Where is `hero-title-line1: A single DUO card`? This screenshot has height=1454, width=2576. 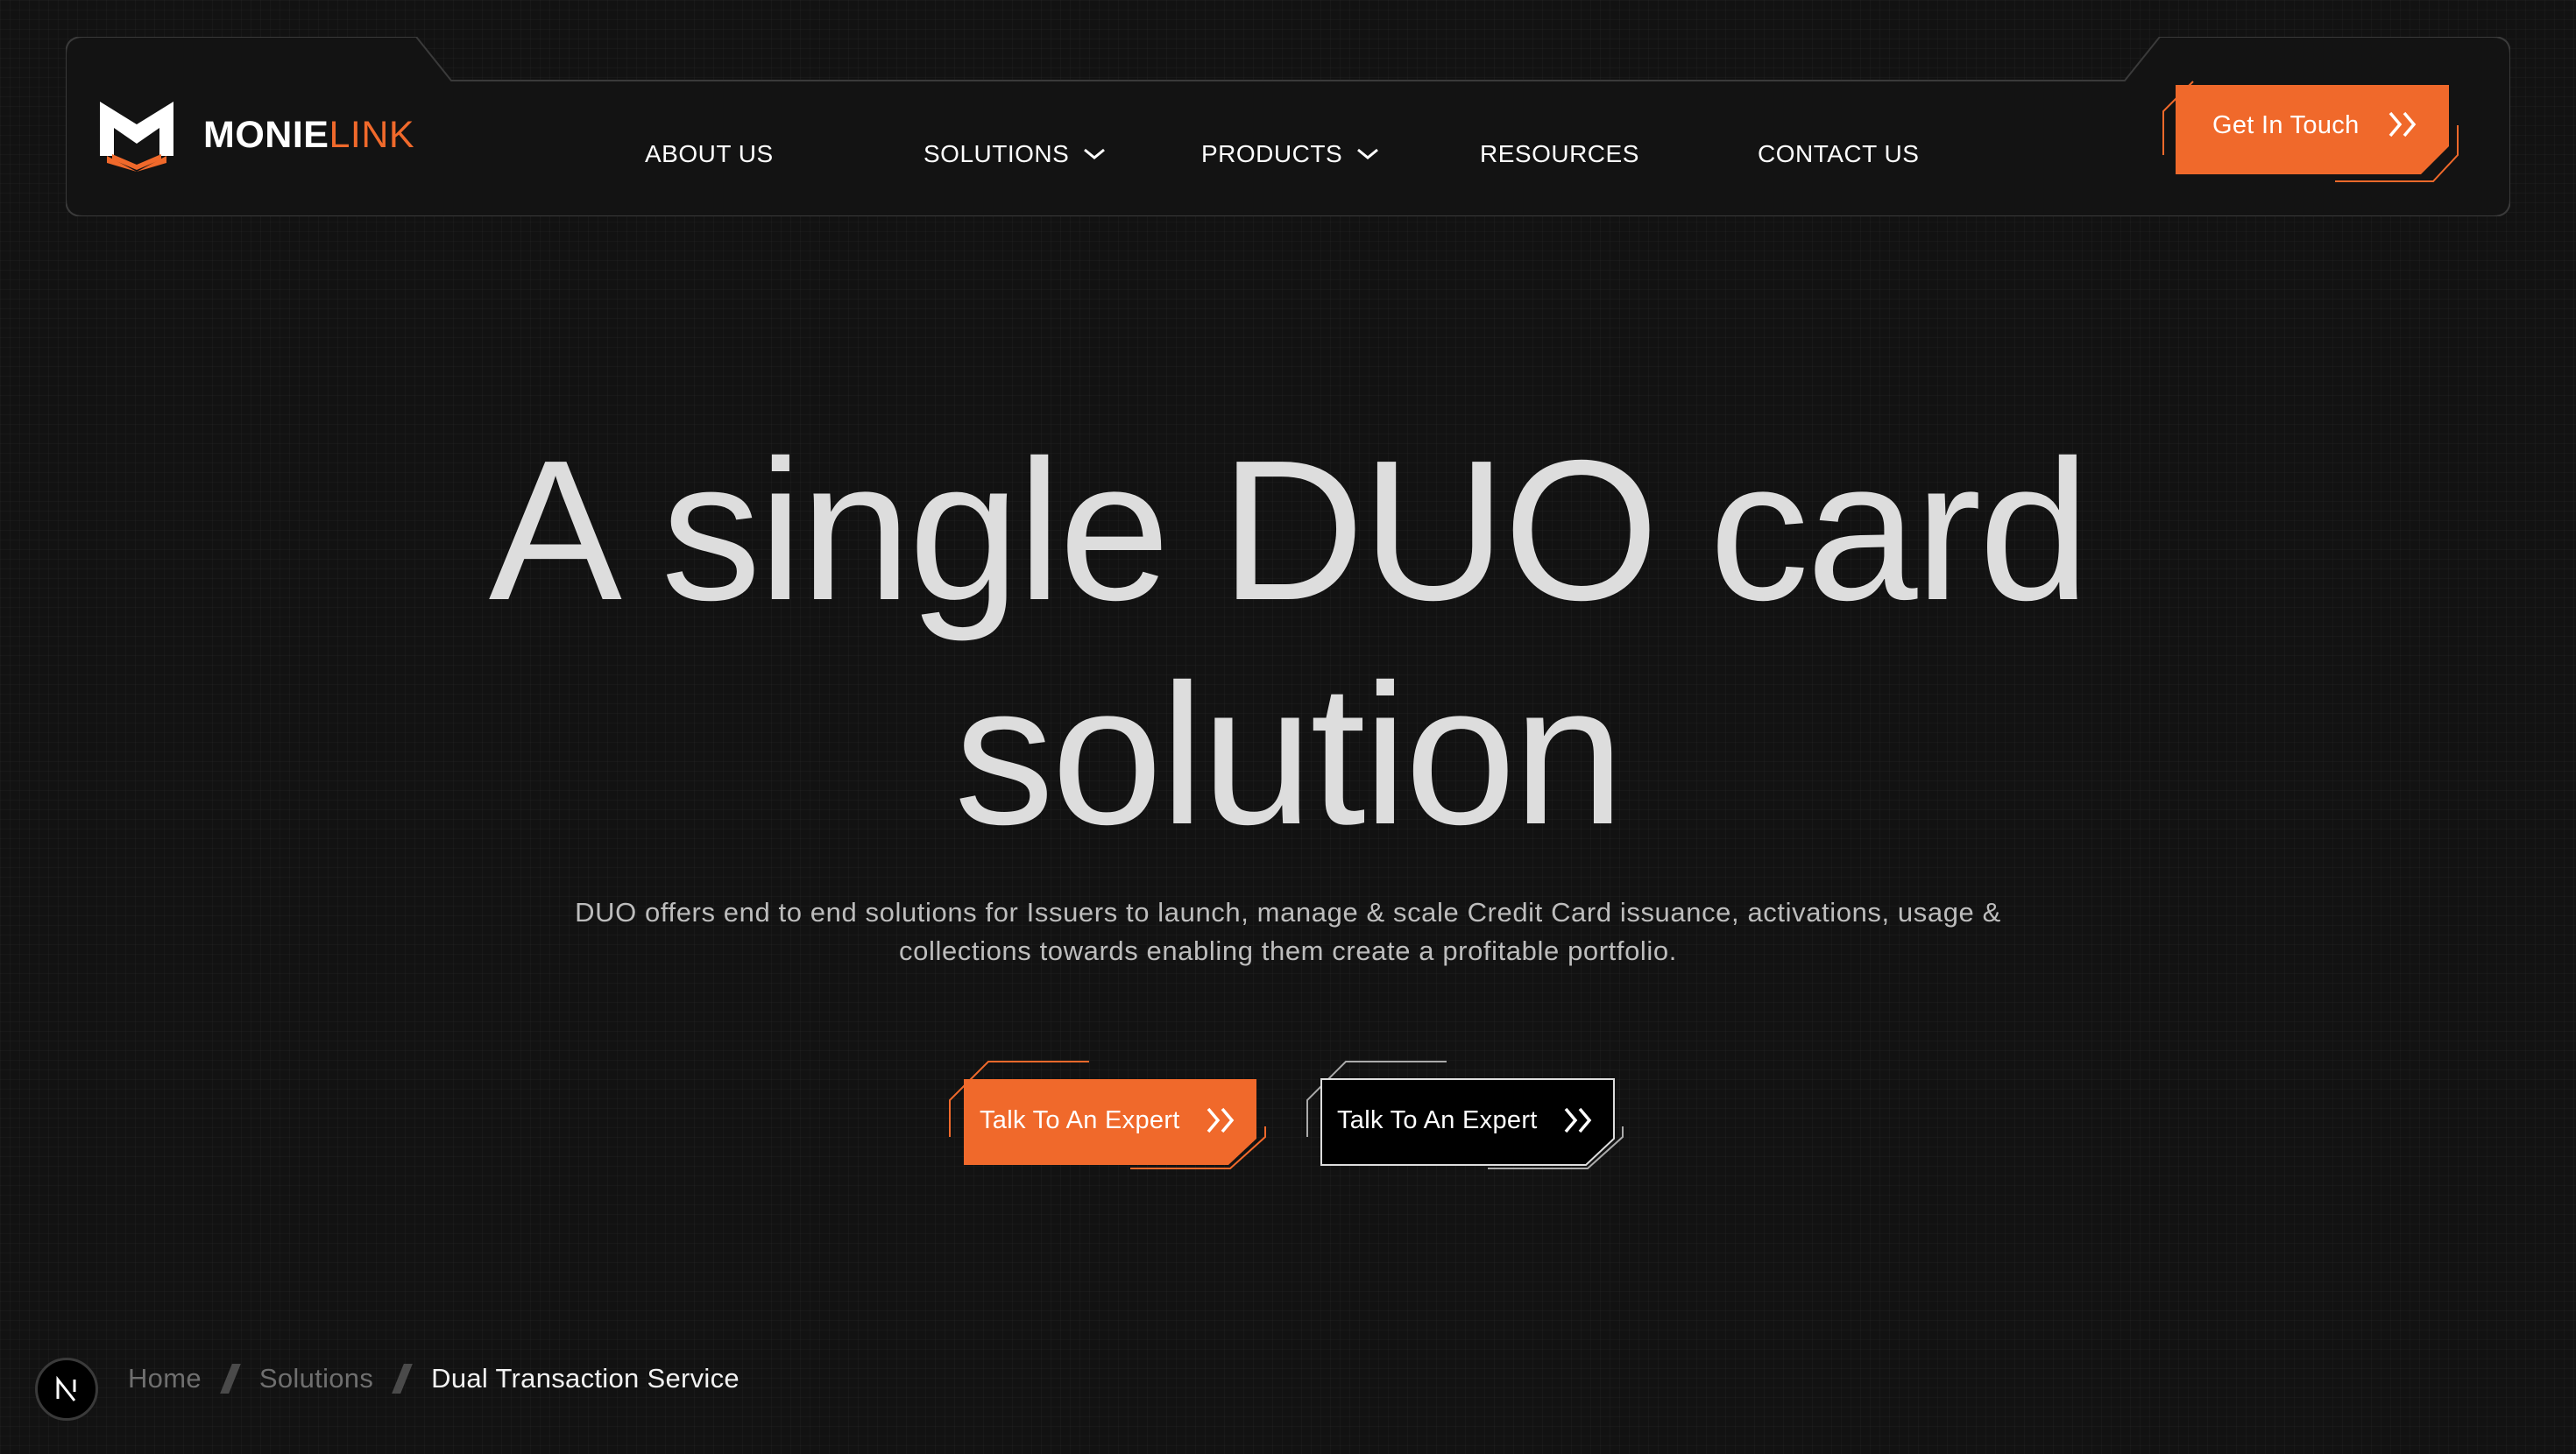 hero-title-line1: A single DUO card is located at coordinates (1289, 531).